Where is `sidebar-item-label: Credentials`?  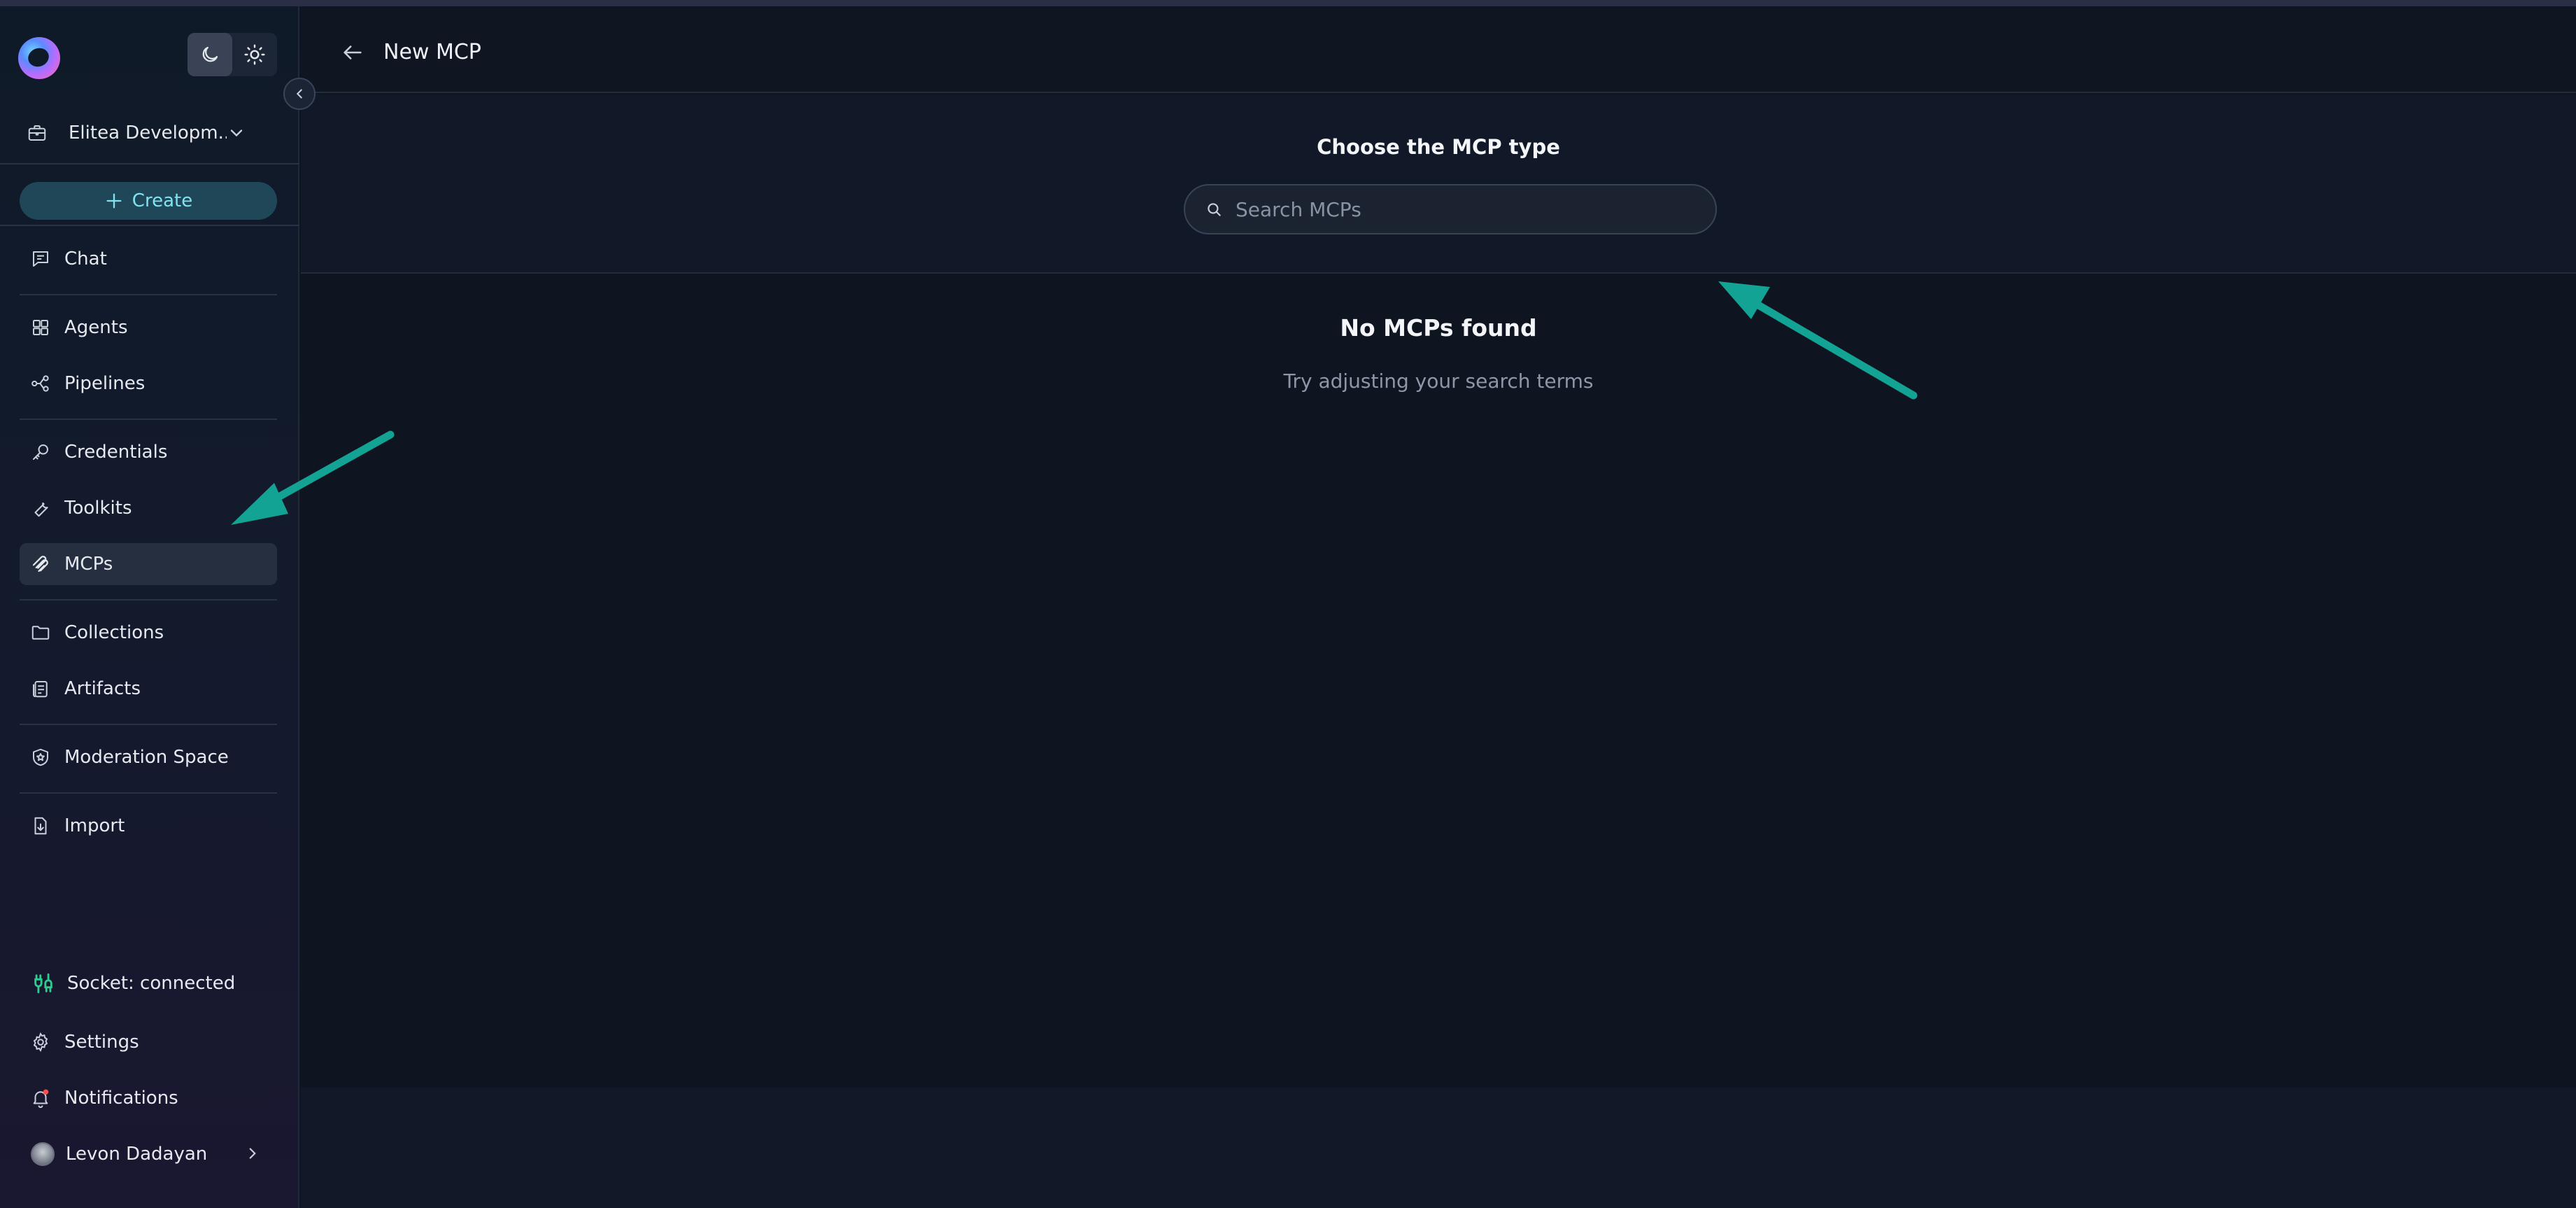
sidebar-item-label: Credentials is located at coordinates (116, 452).